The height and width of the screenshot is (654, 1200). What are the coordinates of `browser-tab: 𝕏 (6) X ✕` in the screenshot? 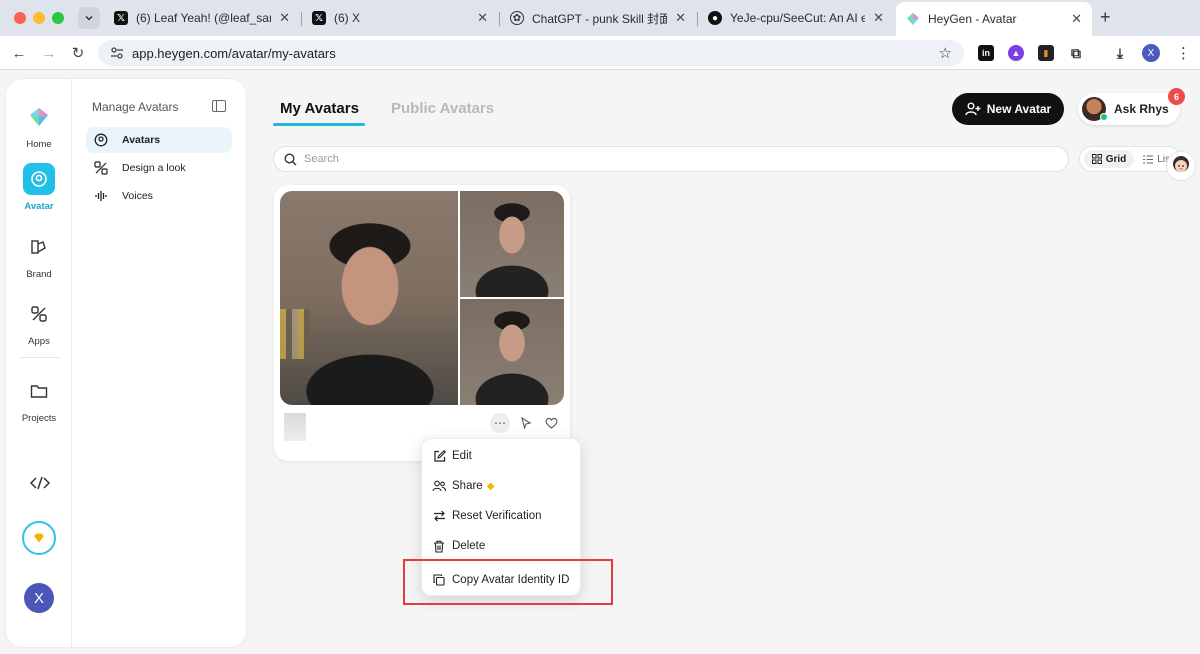 It's located at (400, 18).